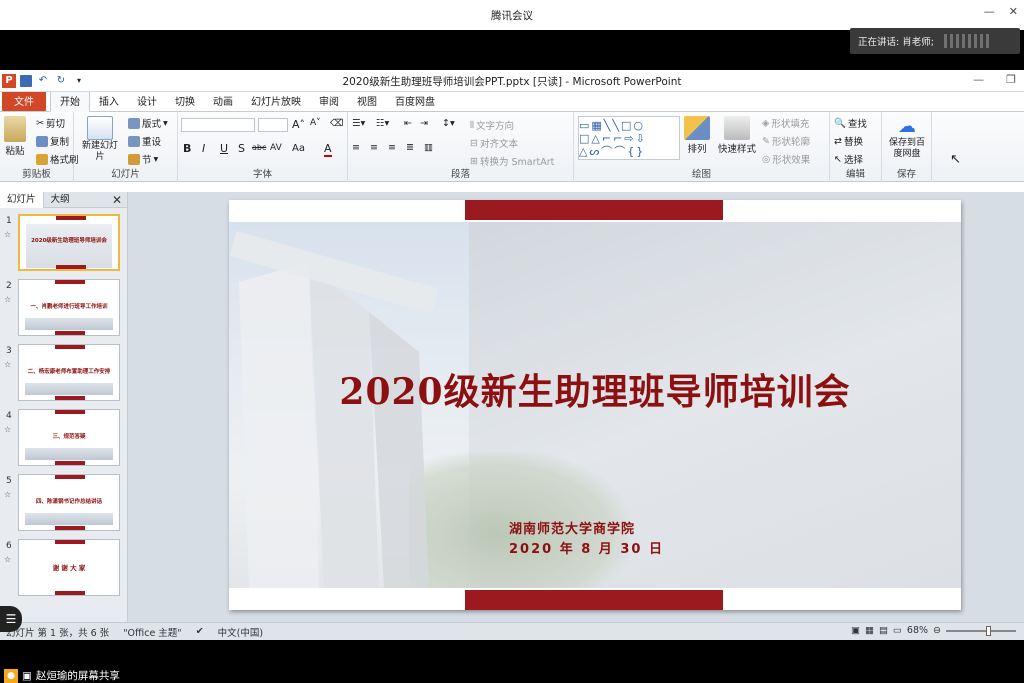 The width and height of the screenshot is (1024, 683). I want to click on font-family-select, so click(218, 125).